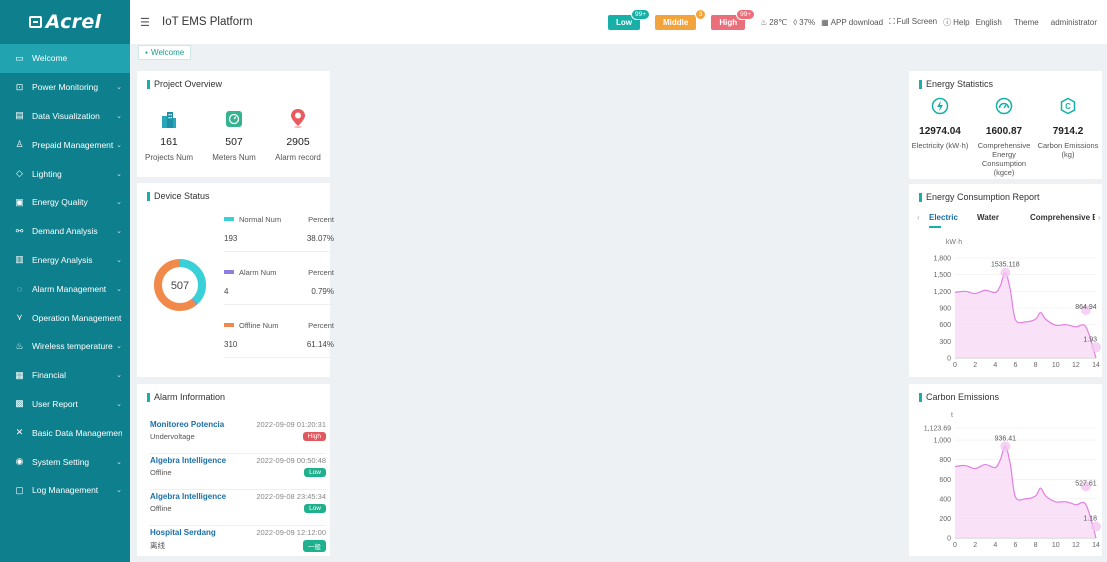 This screenshot has width=1107, height=562. I want to click on help-icon: ⓘ, so click(947, 22).